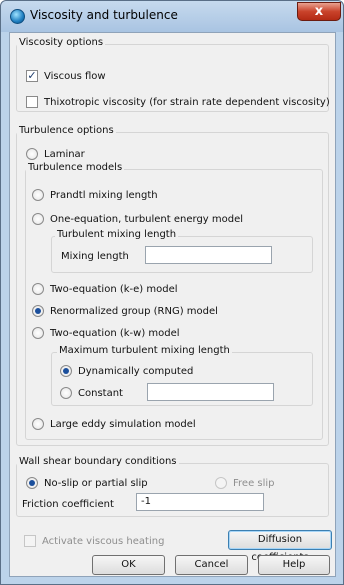  Describe the element at coordinates (98, 461) in the screenshot. I see `wall-shear-label: Wall shear boundary conditions` at that location.